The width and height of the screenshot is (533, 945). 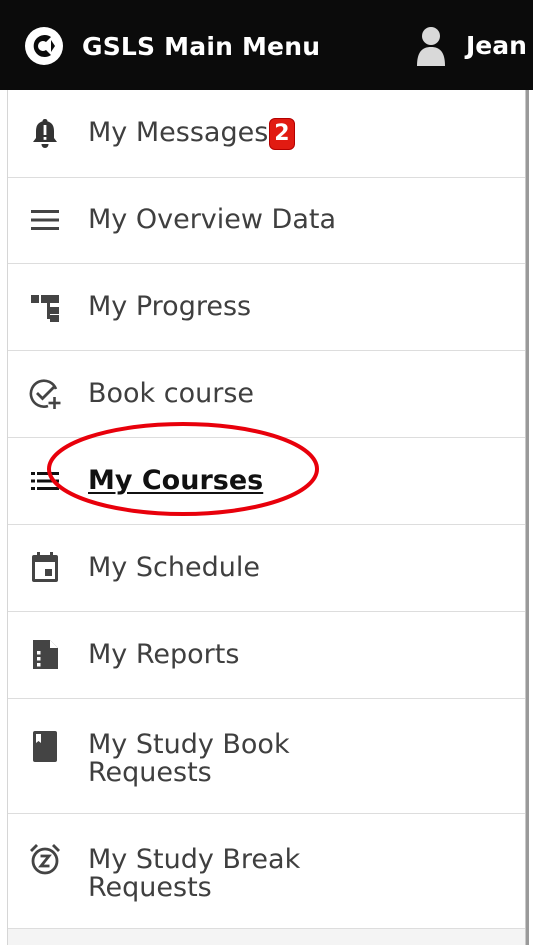 I want to click on list-bullets-icon, so click(x=45, y=481).